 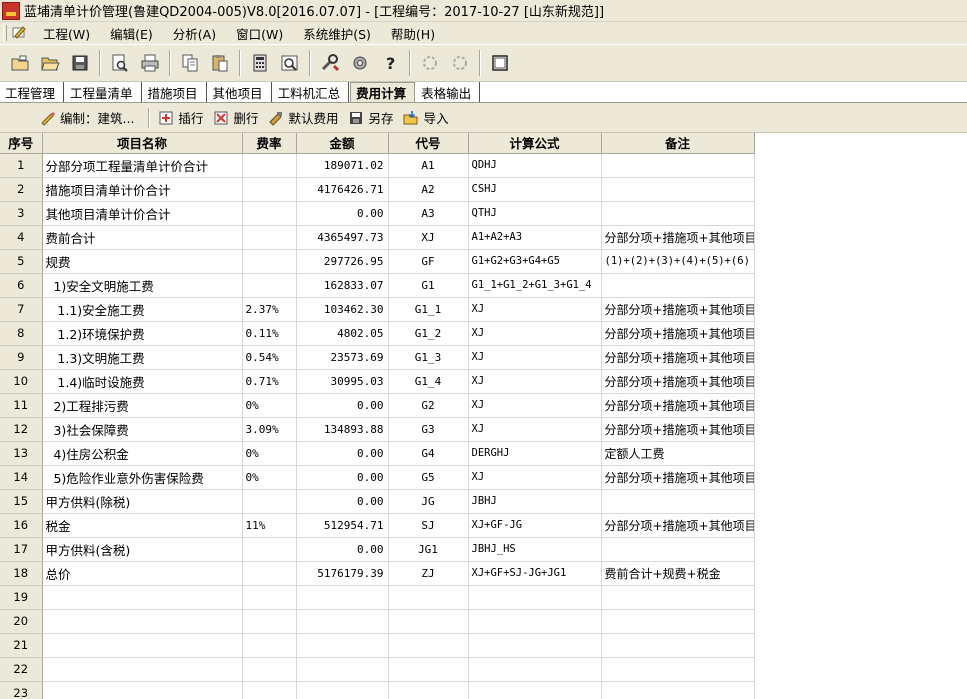 What do you see at coordinates (342, 525) in the screenshot?
I see `cell-amount: 512954.71` at bounding box center [342, 525].